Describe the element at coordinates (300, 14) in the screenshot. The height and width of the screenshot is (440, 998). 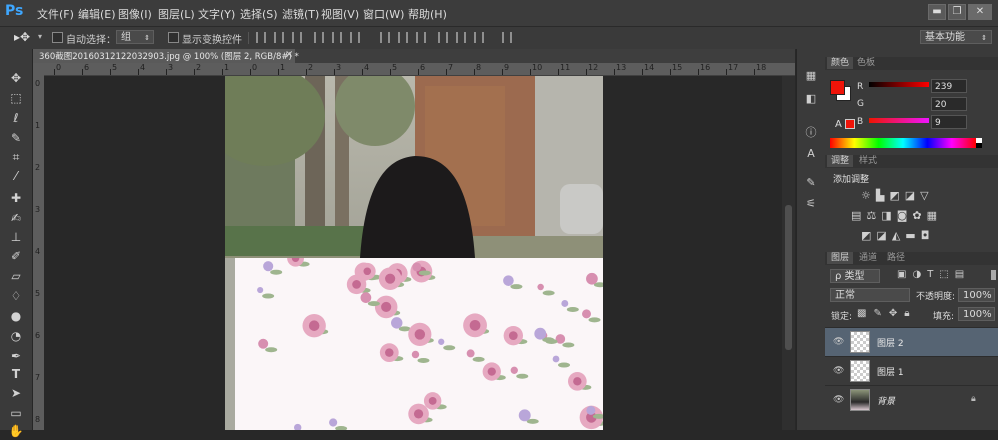
I see `menu-filter: 滤镜(T)` at that location.